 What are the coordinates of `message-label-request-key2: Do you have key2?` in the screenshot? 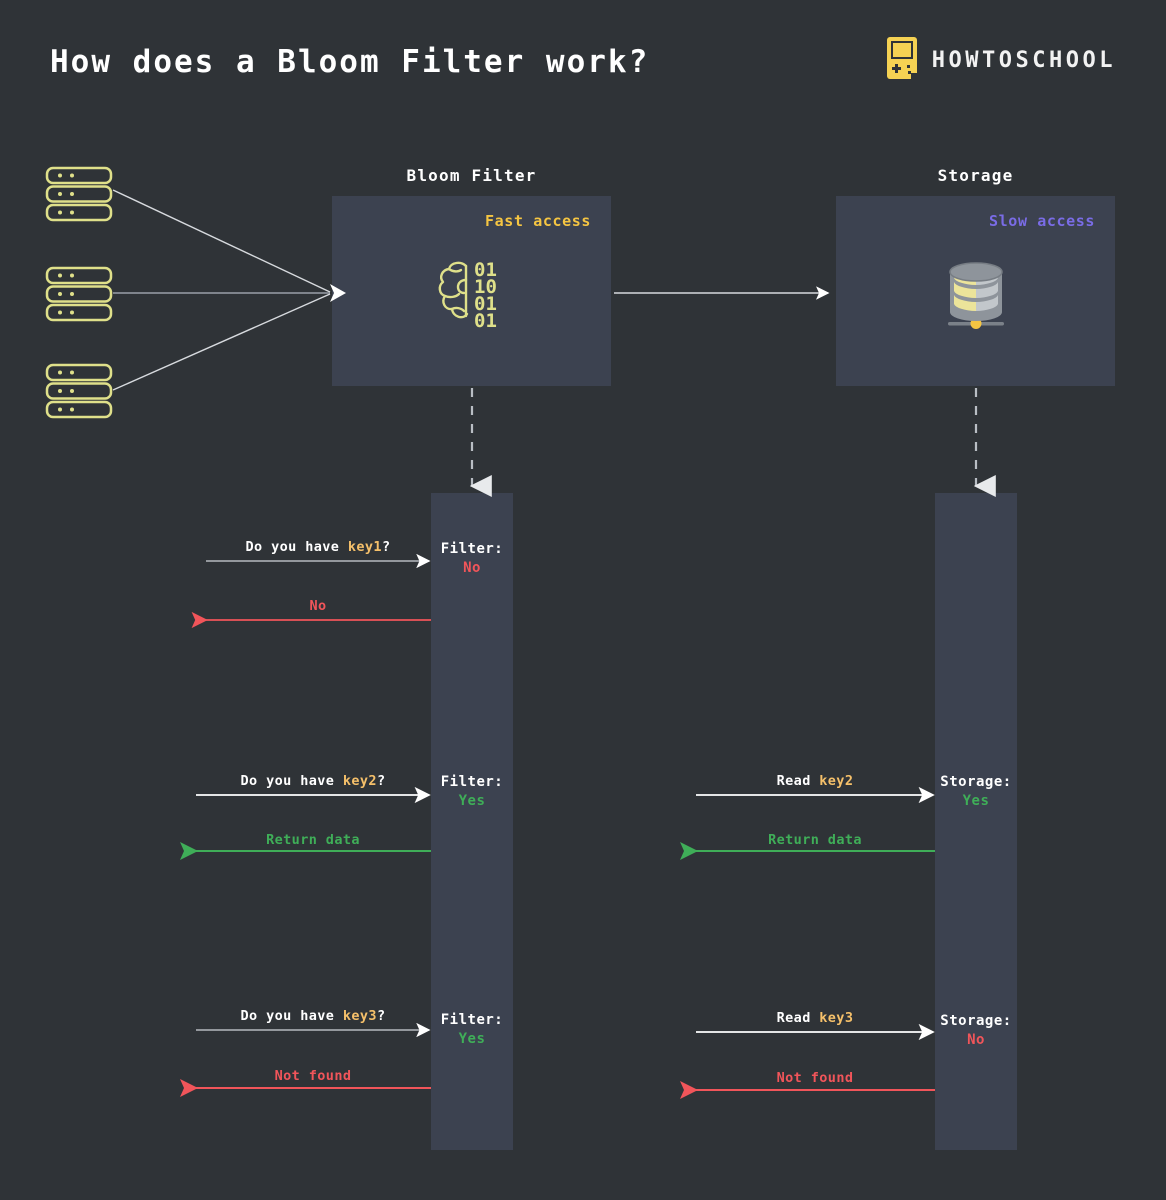 It's located at (313, 781).